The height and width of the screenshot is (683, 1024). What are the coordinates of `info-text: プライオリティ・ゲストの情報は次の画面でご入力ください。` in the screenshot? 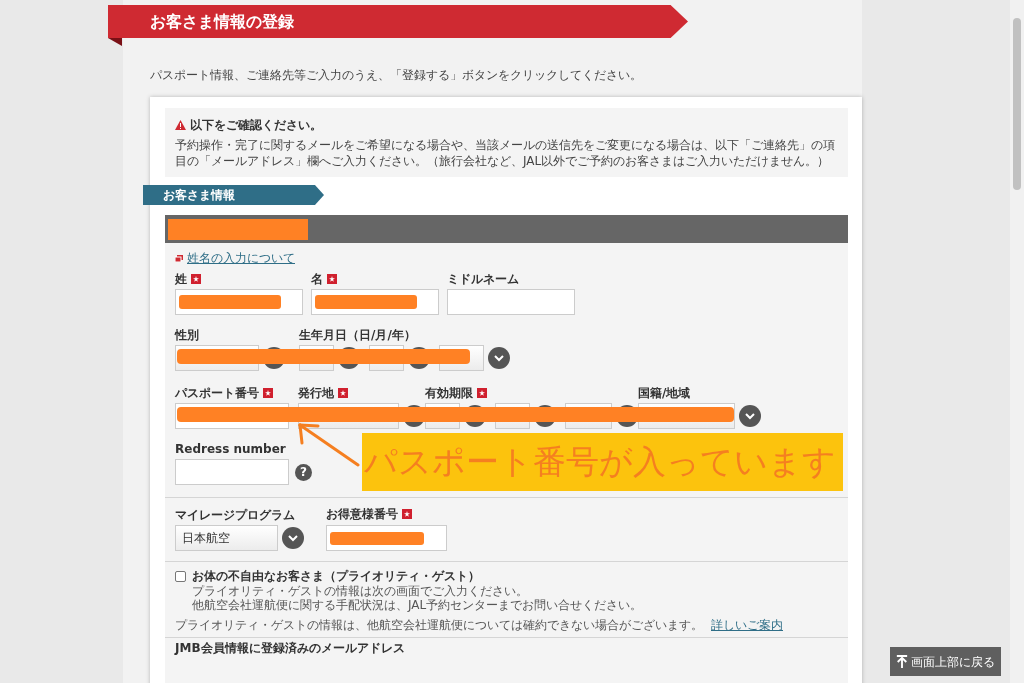 It's located at (360, 591).